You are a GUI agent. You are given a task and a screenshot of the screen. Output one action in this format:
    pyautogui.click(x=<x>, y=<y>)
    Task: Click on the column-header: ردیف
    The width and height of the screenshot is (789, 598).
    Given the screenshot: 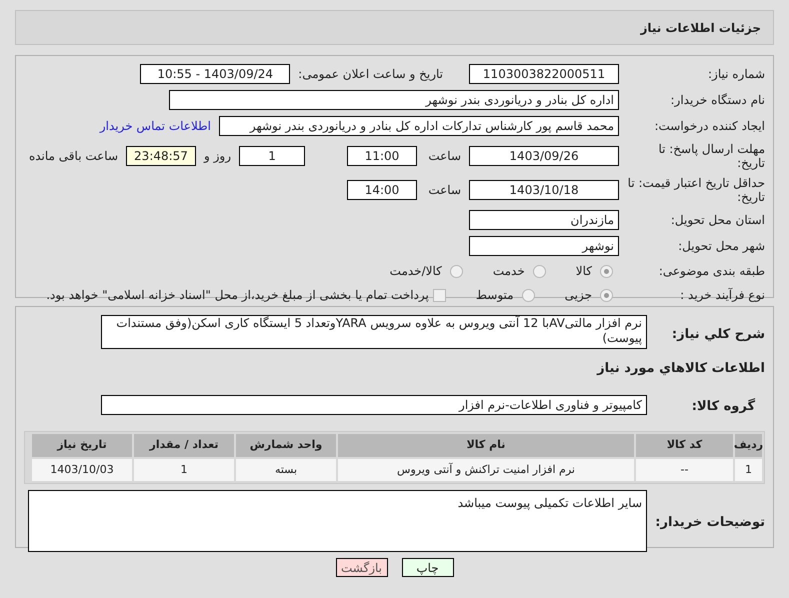 What is the action you would take?
    pyautogui.click(x=748, y=445)
    